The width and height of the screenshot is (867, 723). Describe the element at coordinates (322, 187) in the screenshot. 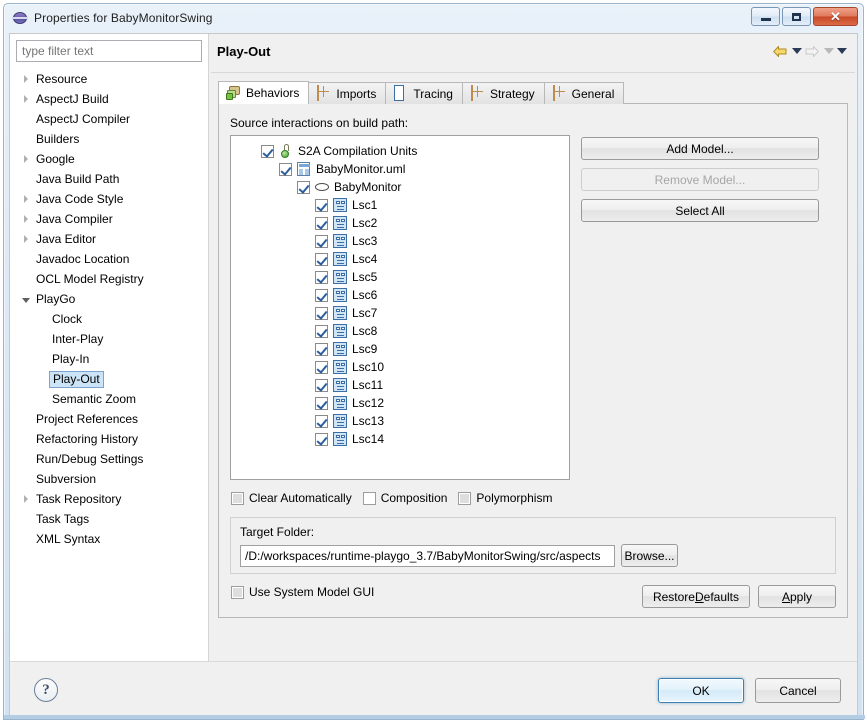

I see `ellipse-icon` at that location.